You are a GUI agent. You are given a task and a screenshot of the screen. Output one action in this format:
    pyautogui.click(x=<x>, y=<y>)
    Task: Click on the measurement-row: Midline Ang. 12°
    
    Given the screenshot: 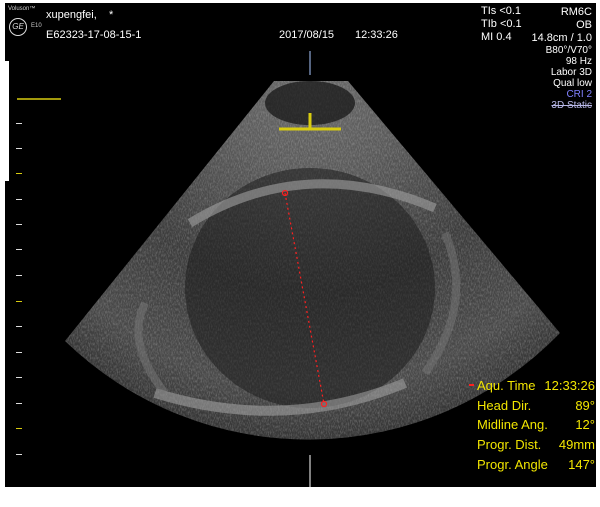 What is the action you would take?
    pyautogui.click(x=536, y=424)
    